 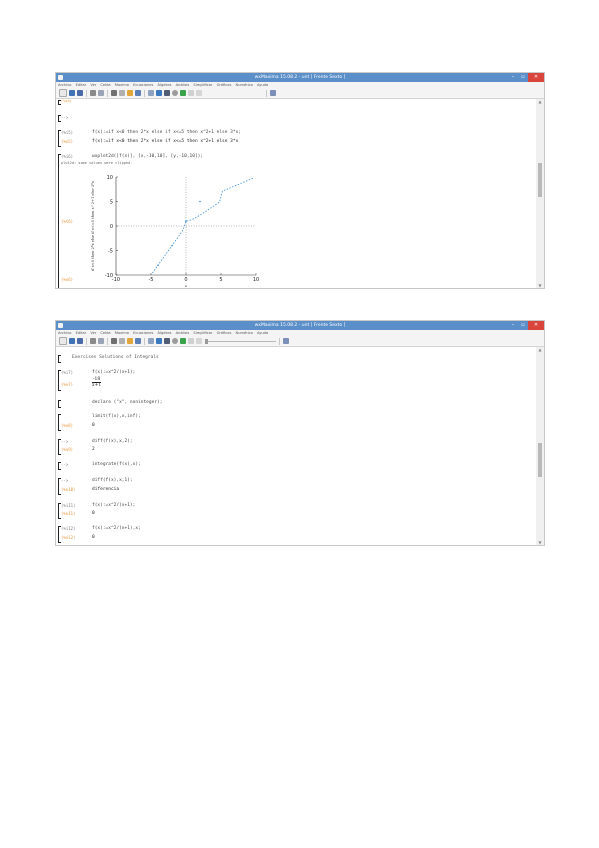 What do you see at coordinates (97, 385) in the screenshot?
I see `fraction-denominator: x+1` at bounding box center [97, 385].